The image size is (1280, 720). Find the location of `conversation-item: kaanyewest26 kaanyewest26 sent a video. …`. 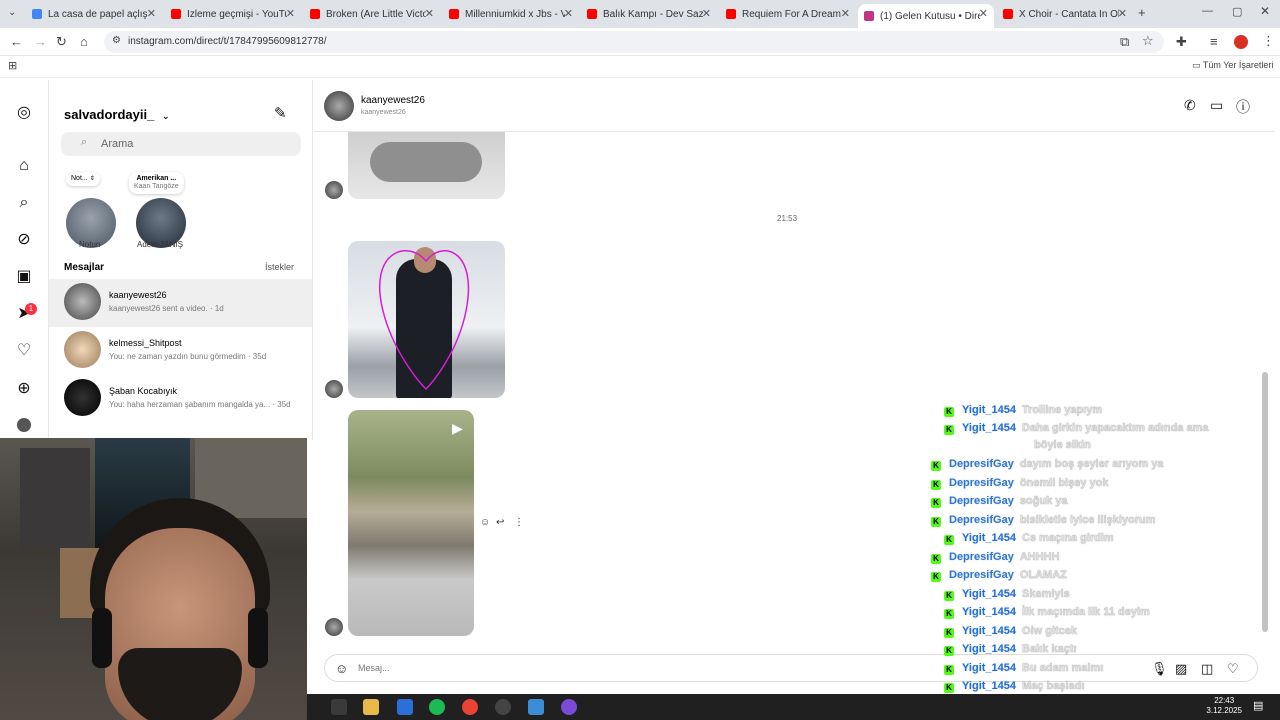

conversation-item: kaanyewest26 kaanyewest26 sent a video. … is located at coordinates (180, 303).